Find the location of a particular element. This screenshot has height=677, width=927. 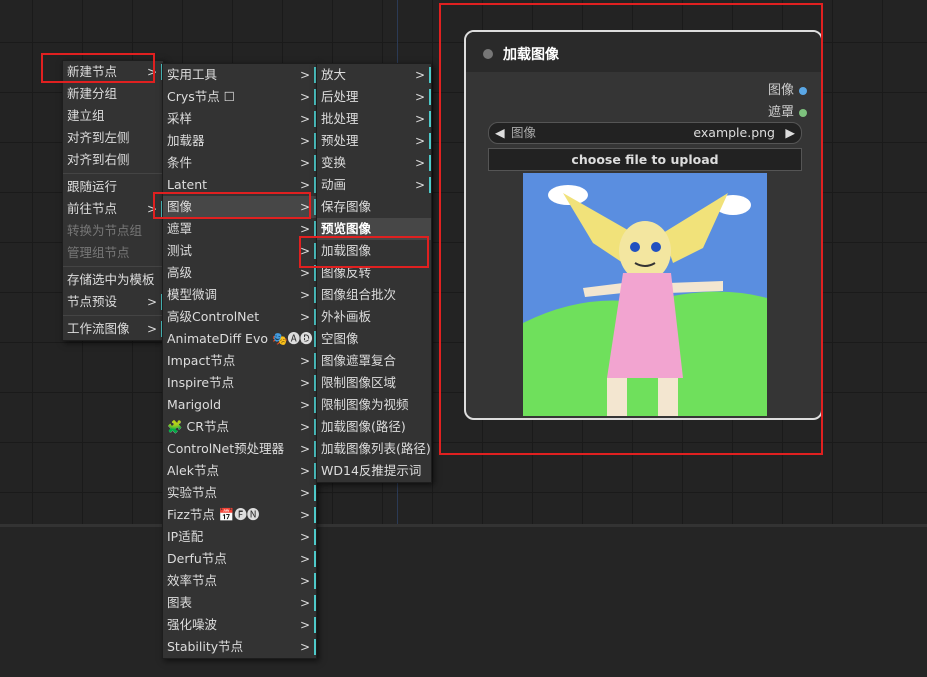

menu2-item: Marigold > is located at coordinates (239, 405).